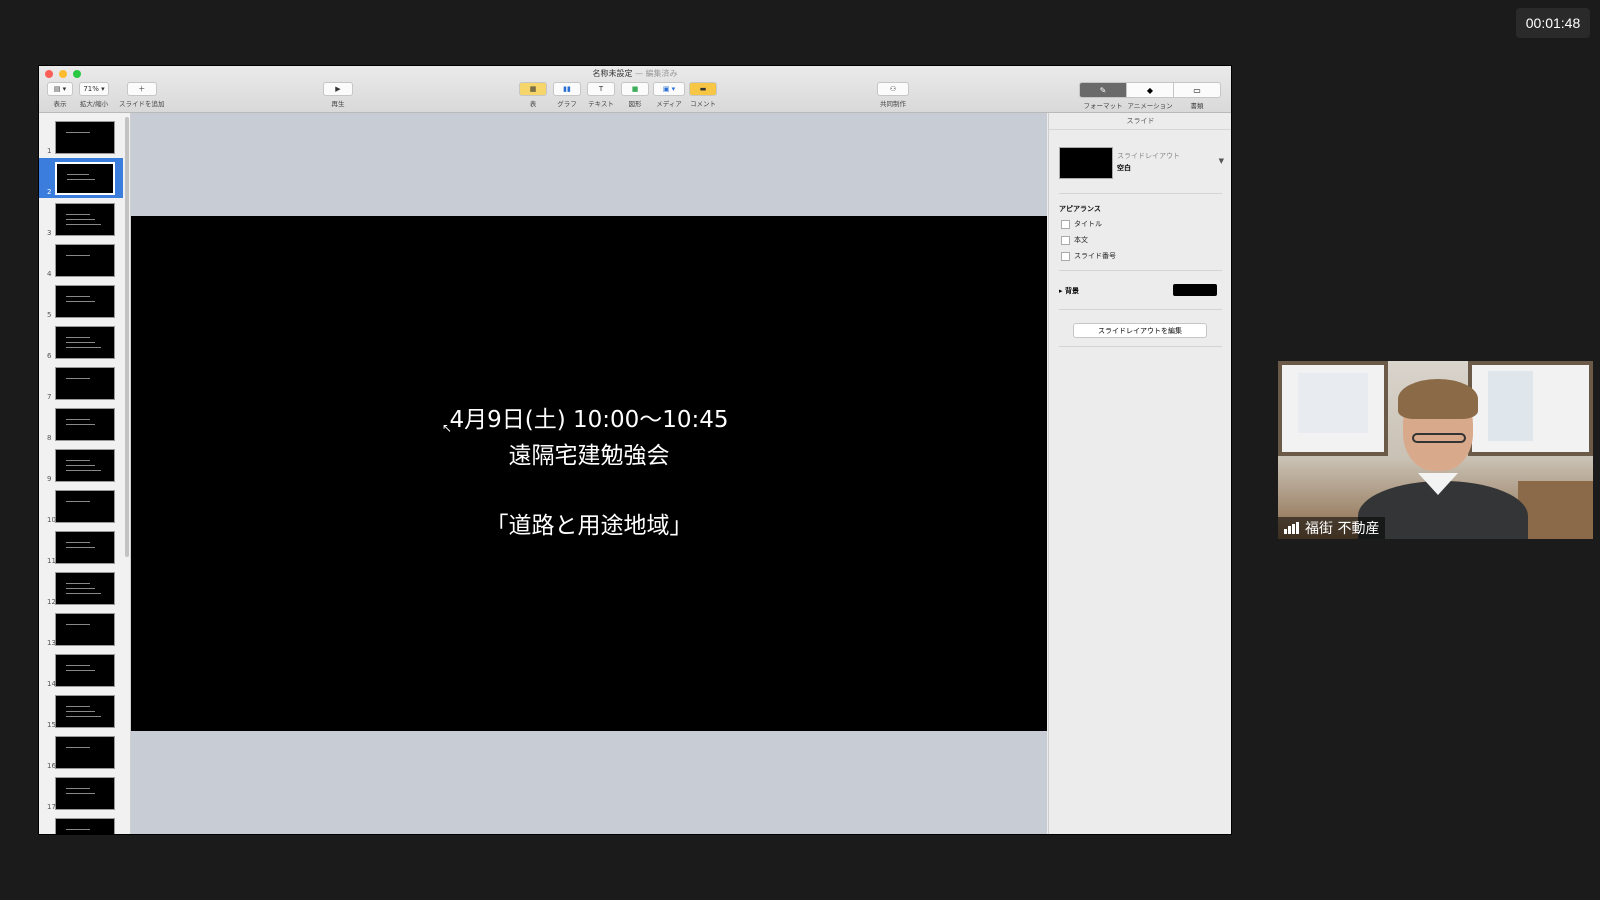 The width and height of the screenshot is (1600, 900). I want to click on slide-event-line: 遠隔宅建勉強会, so click(589, 453).